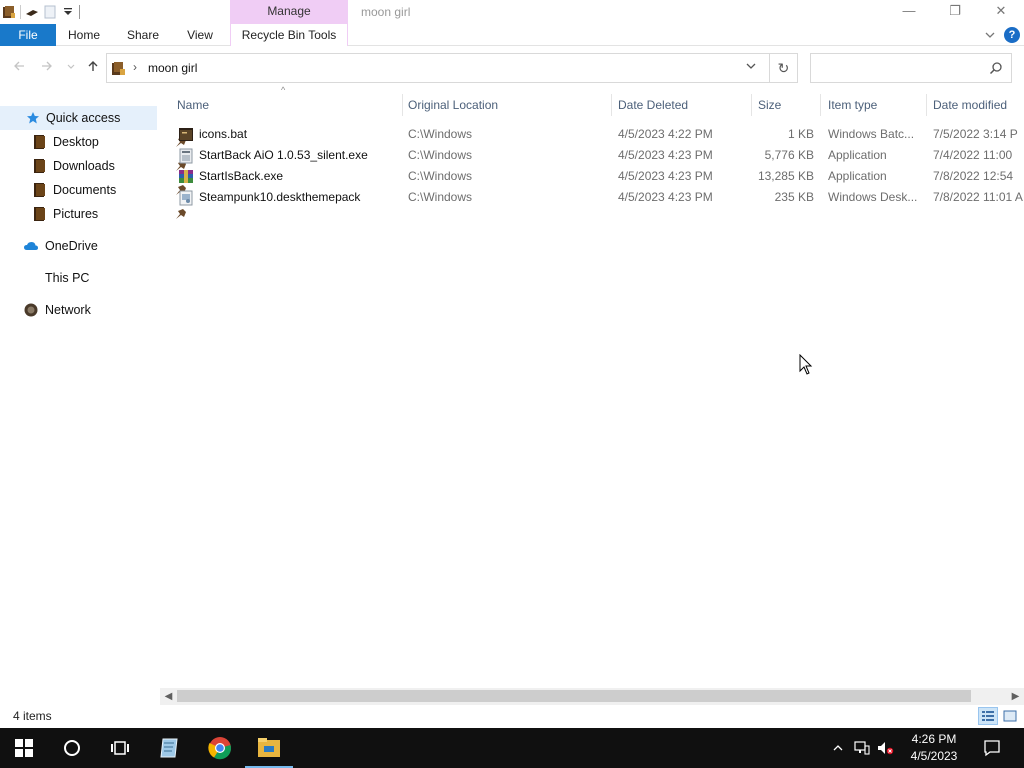 The height and width of the screenshot is (768, 1024). What do you see at coordinates (109, 166) in the screenshot?
I see `nav-downloads: Downloads` at bounding box center [109, 166].